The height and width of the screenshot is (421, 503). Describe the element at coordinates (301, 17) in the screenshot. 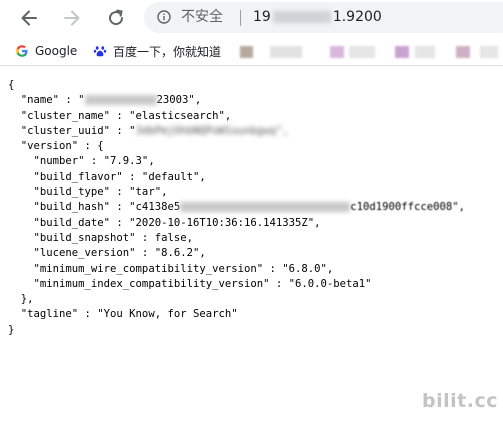

I see `url-redaction` at that location.